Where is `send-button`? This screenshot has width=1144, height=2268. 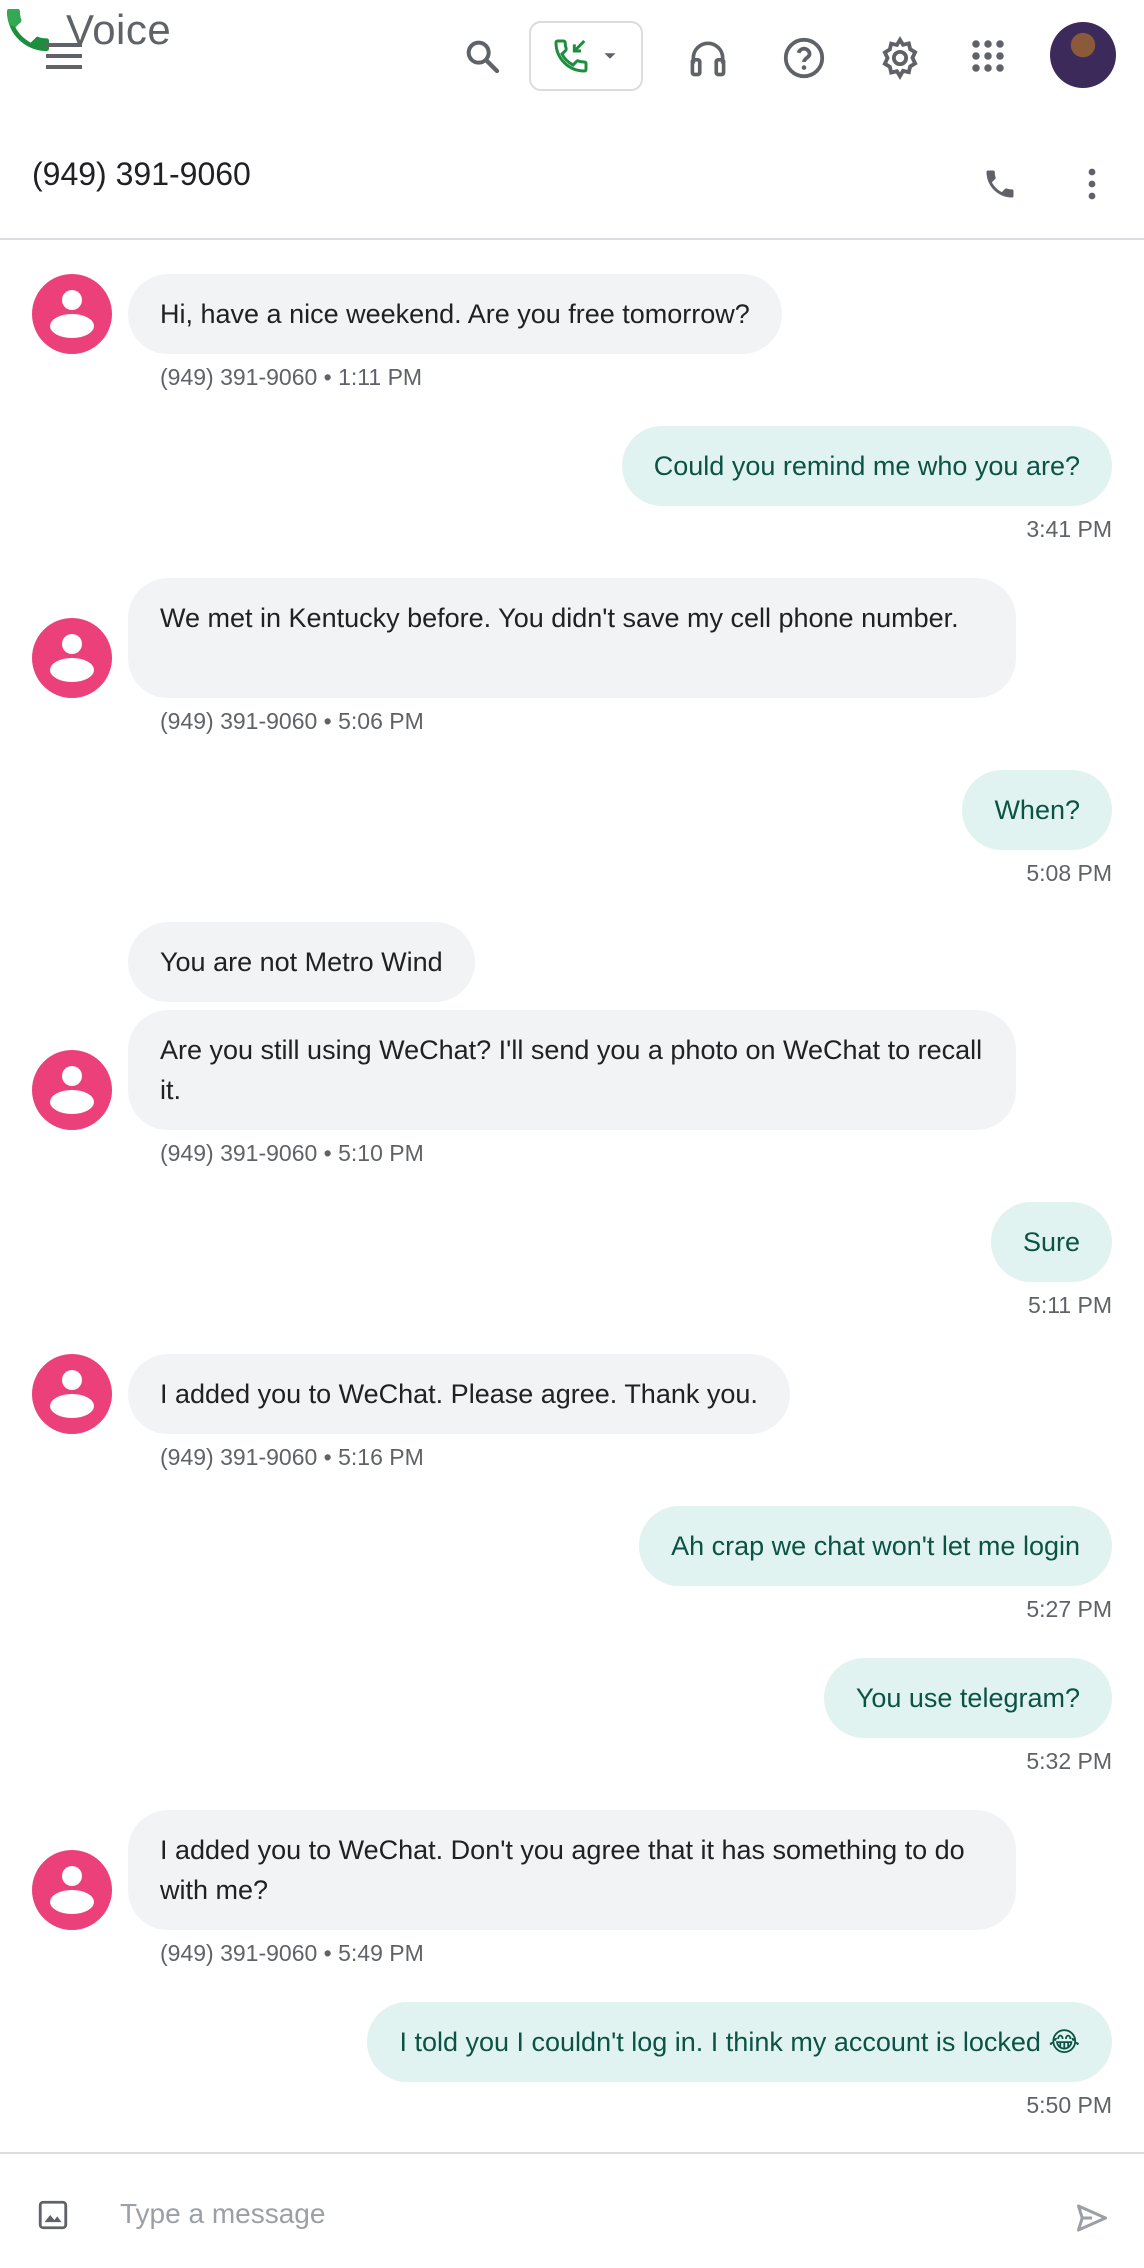
send-button is located at coordinates (1092, 2218).